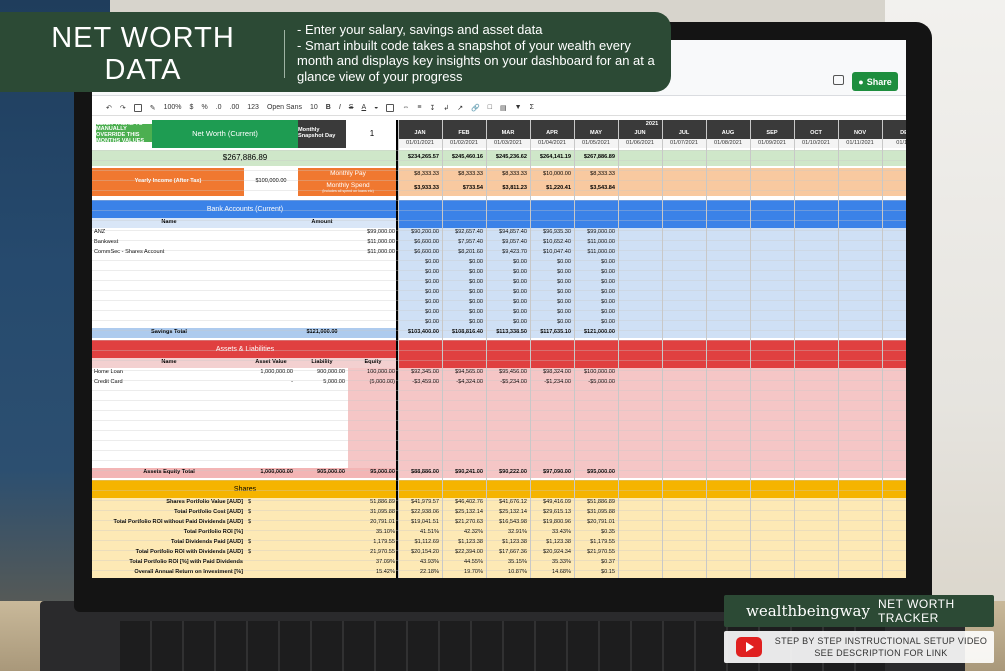 This screenshot has width=1005, height=671. What do you see at coordinates (109, 108) in the screenshot?
I see `undo-icon: ↶` at bounding box center [109, 108].